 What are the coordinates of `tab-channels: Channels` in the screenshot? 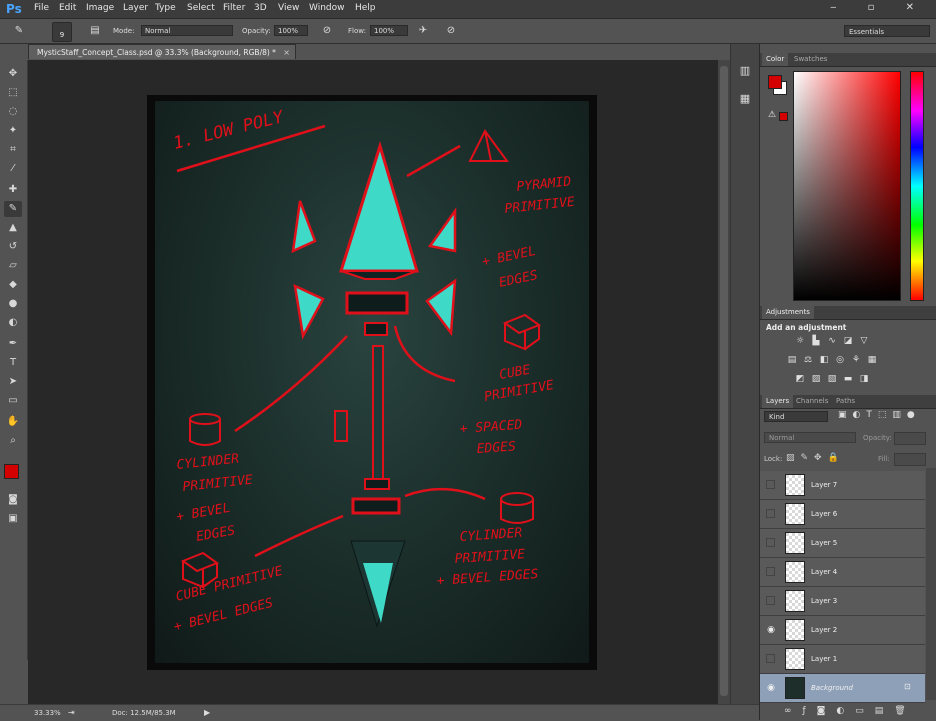 It's located at (812, 401).